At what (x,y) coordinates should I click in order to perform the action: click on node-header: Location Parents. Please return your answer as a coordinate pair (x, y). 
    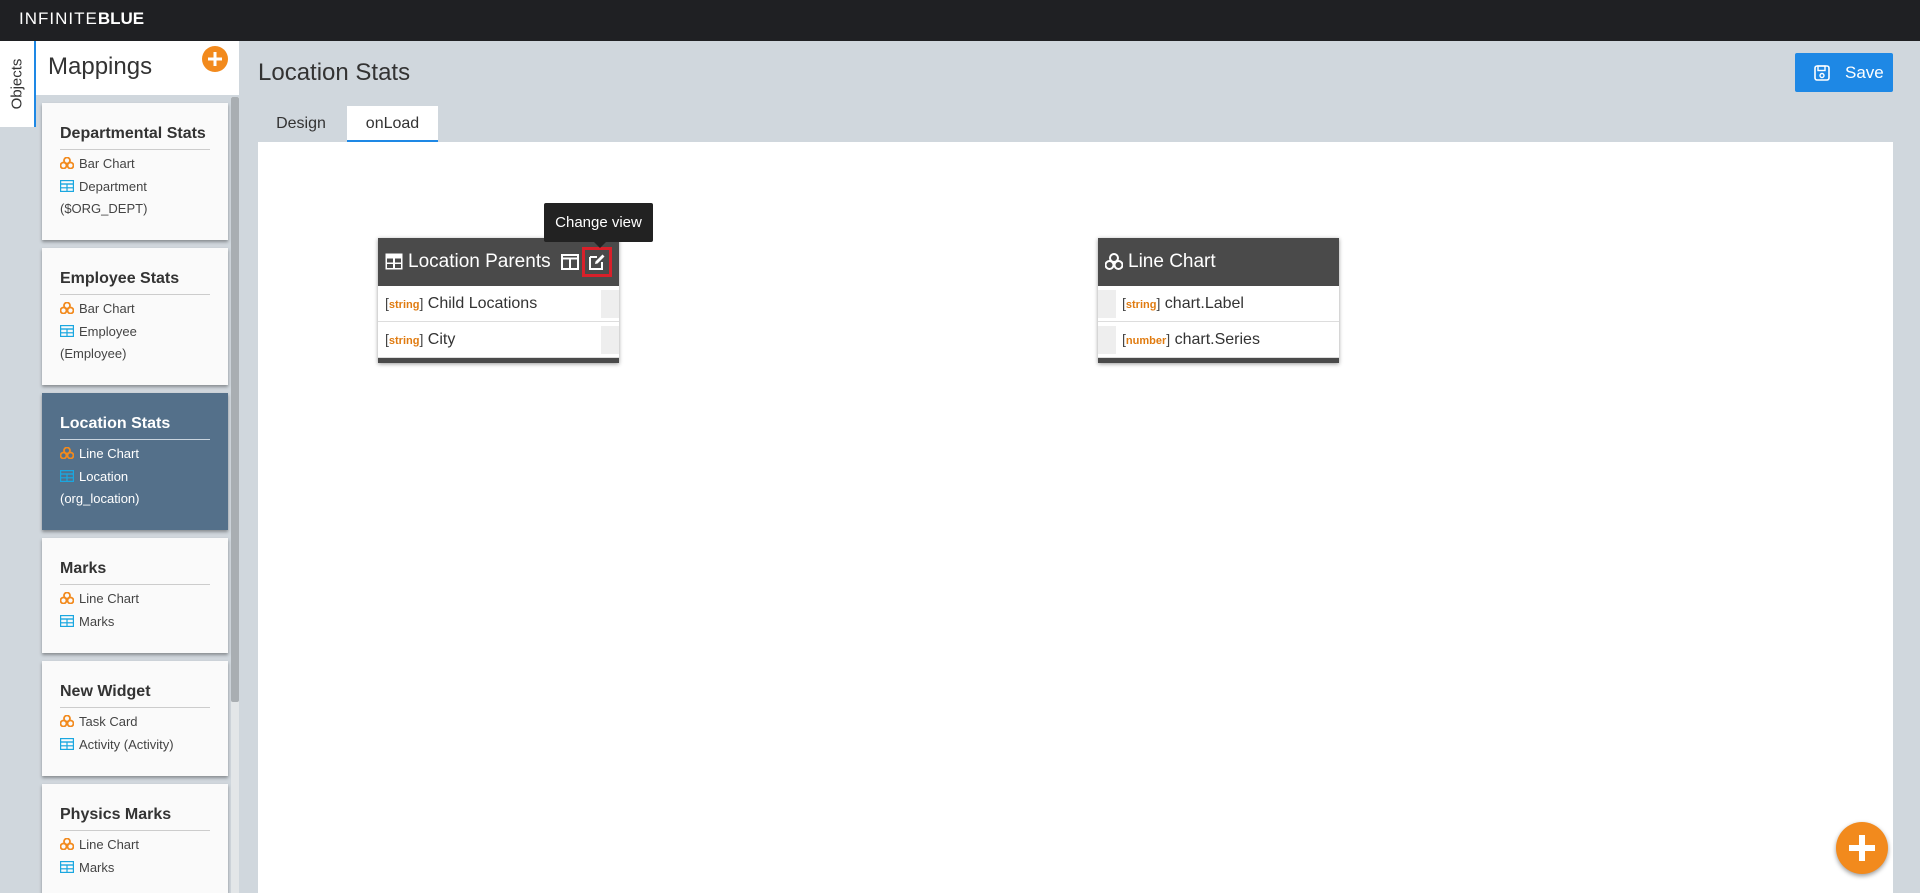
    Looking at the image, I should click on (498, 262).